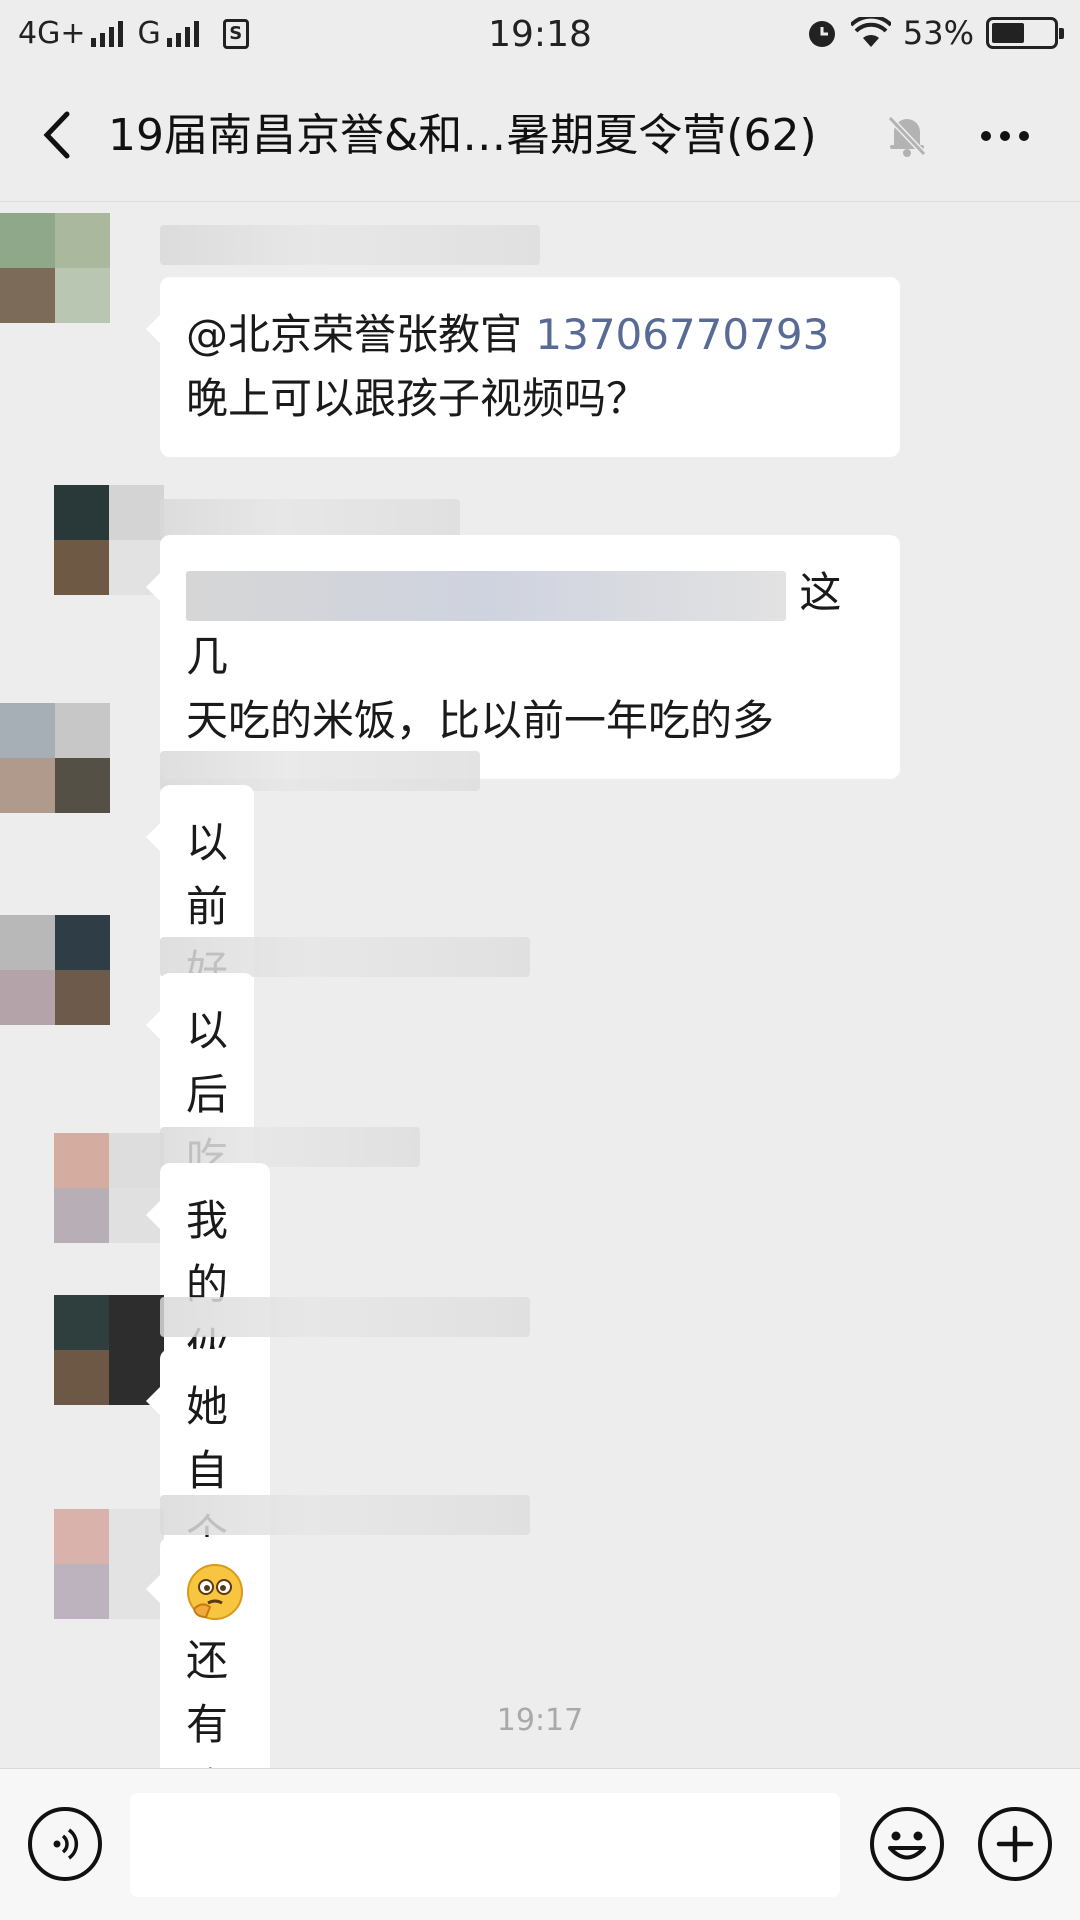 The width and height of the screenshot is (1080, 1920). I want to click on wifi-icon, so click(870, 32).